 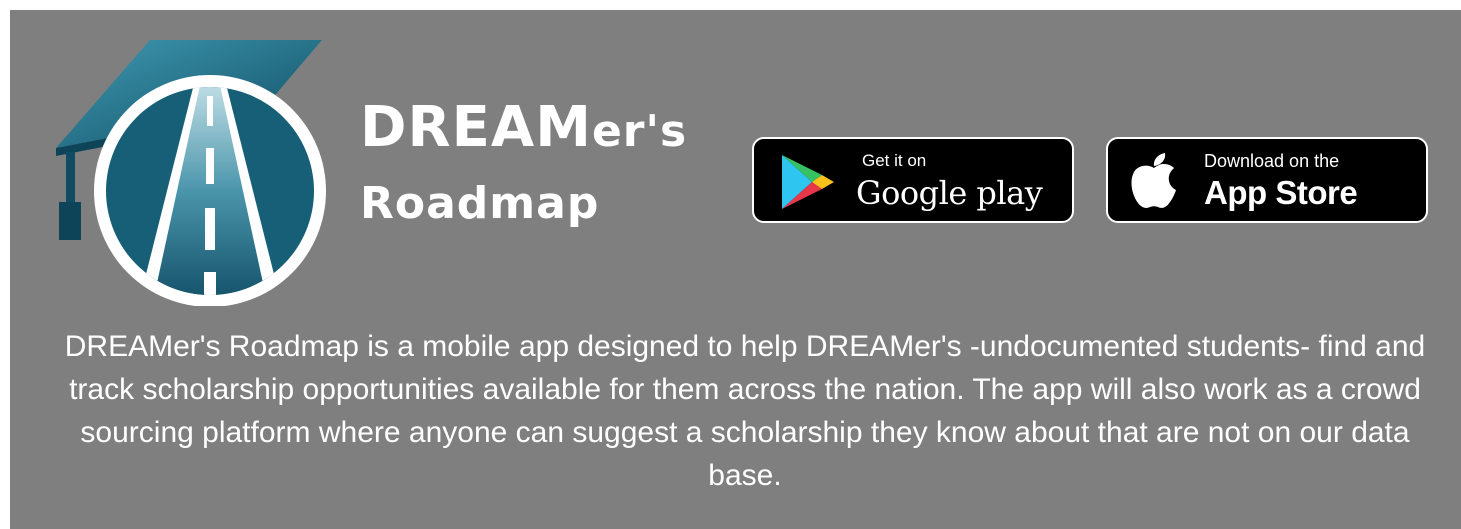 I want to click on app-store-big-label: App Store, so click(x=1281, y=192).